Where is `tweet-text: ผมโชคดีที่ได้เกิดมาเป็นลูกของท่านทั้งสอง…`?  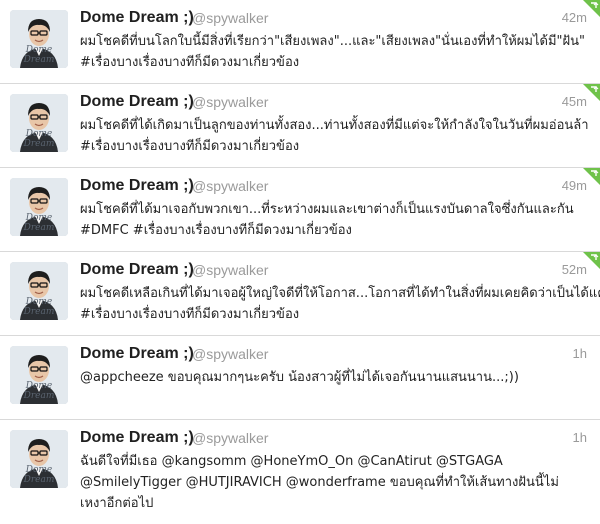
tweet-text: ผมโชคดีที่ได้เกิดมาเป็นลูกของท่านทั้งสอง… is located at coordinates (334, 136).